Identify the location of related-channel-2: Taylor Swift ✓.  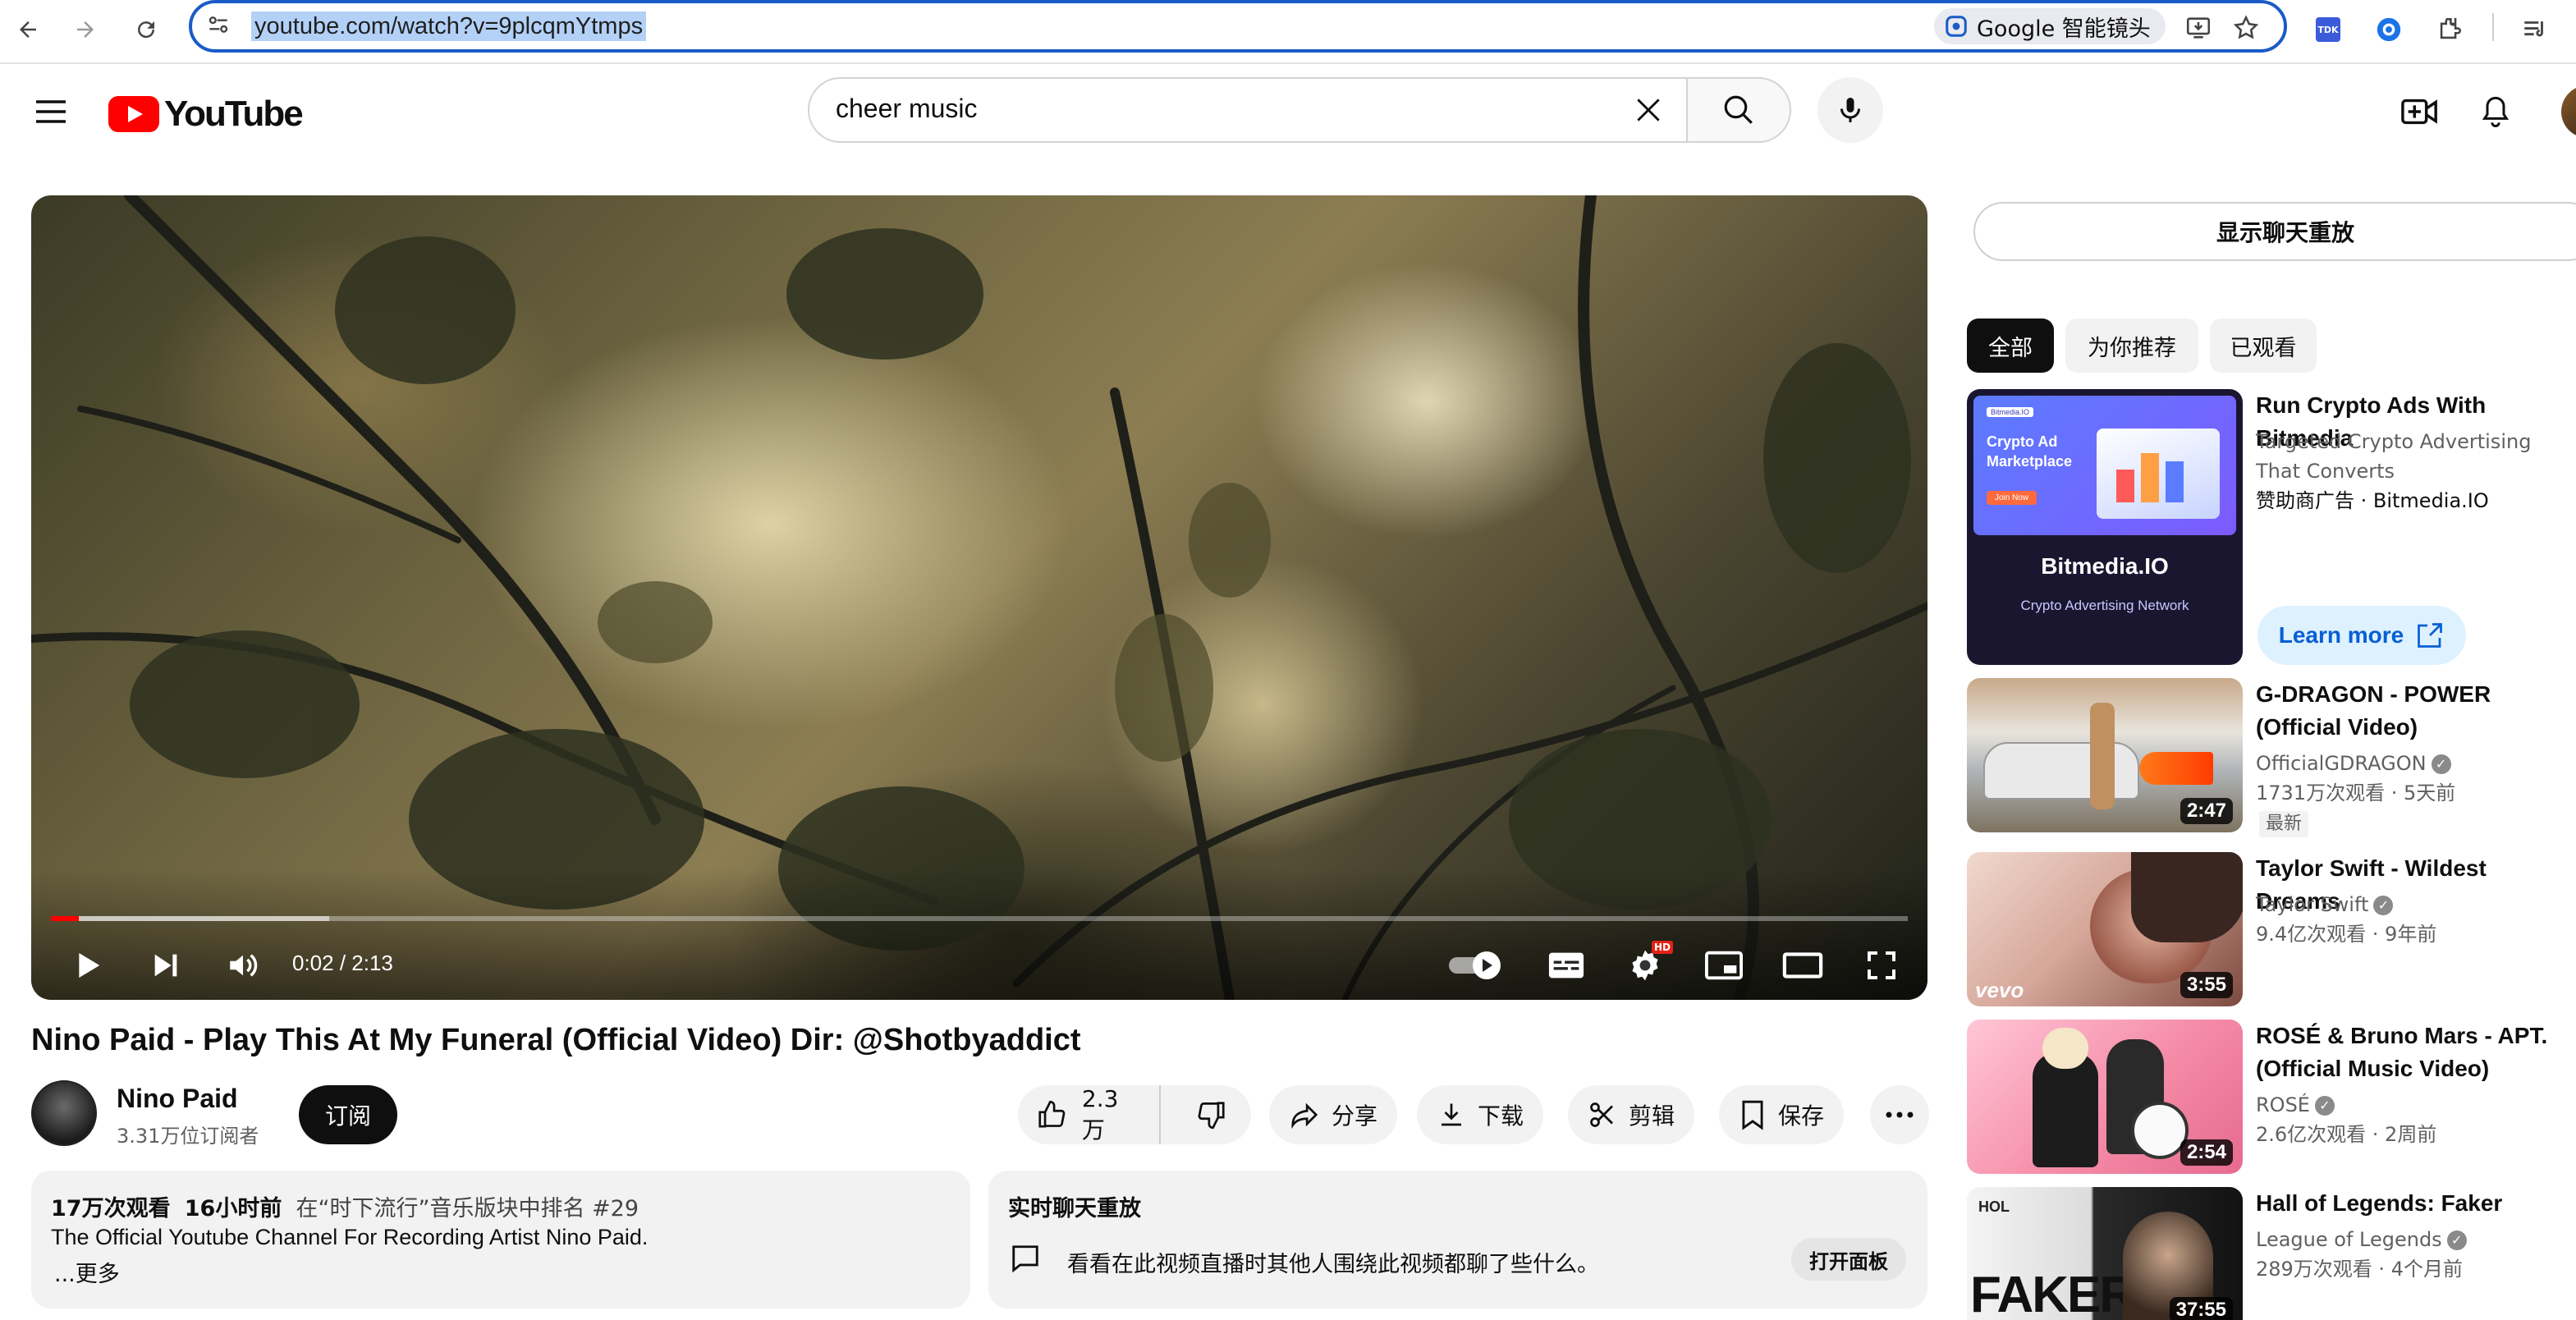
(2325, 905).